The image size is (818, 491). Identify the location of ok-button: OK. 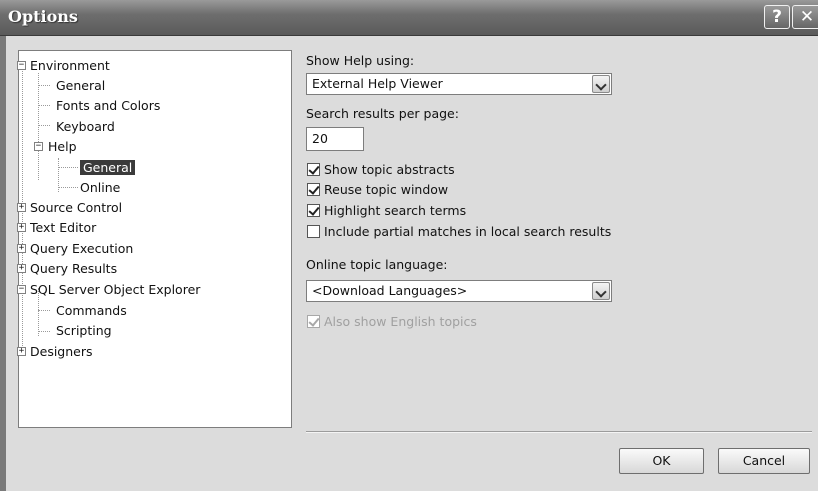
(661, 461).